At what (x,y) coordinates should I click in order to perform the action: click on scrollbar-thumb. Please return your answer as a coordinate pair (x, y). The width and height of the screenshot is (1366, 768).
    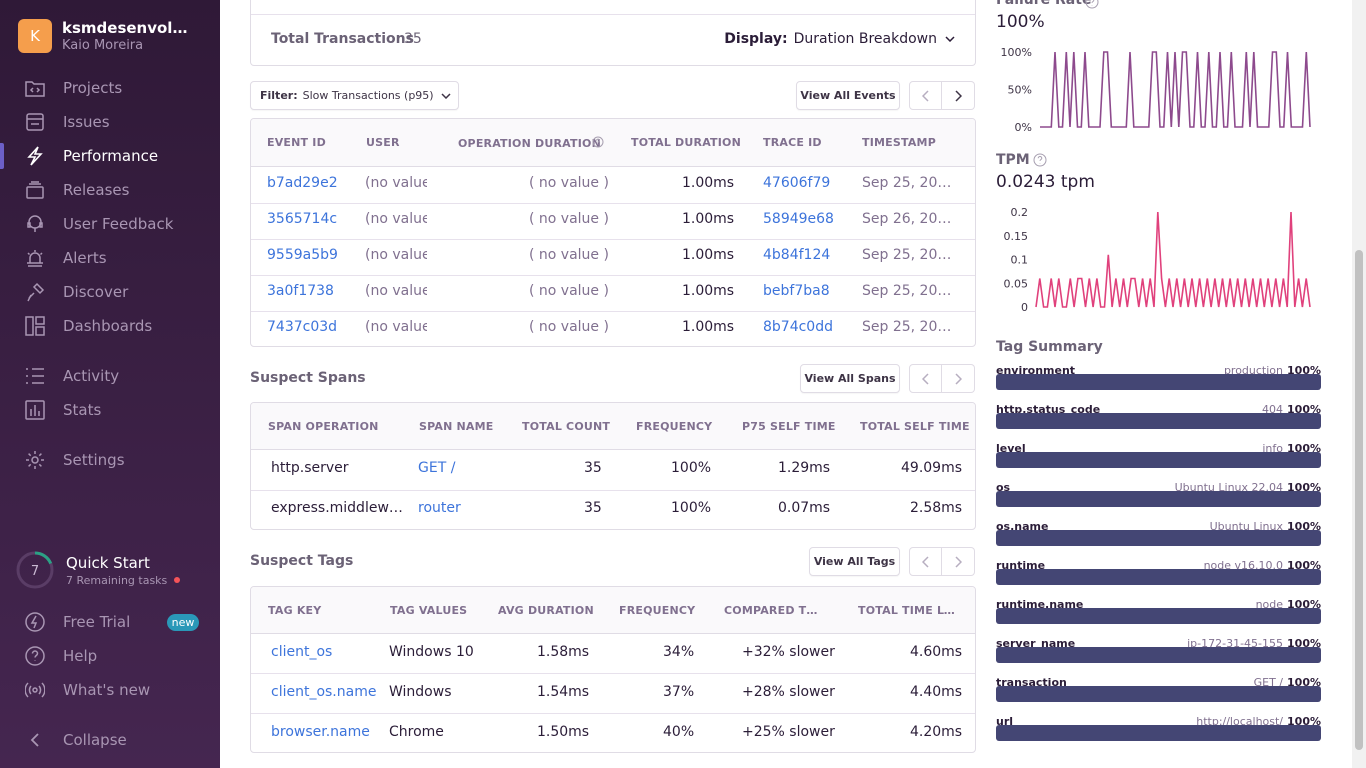
    Looking at the image, I should click on (1359, 500).